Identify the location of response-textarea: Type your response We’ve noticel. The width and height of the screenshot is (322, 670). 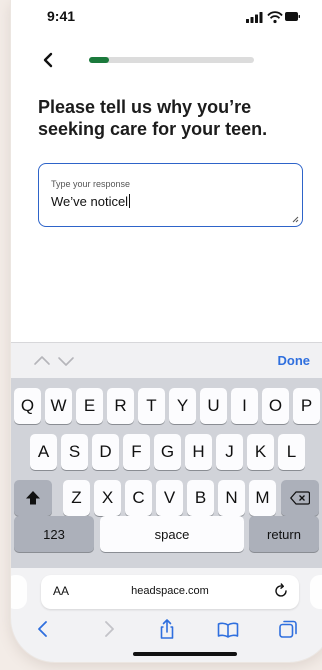
(170, 195).